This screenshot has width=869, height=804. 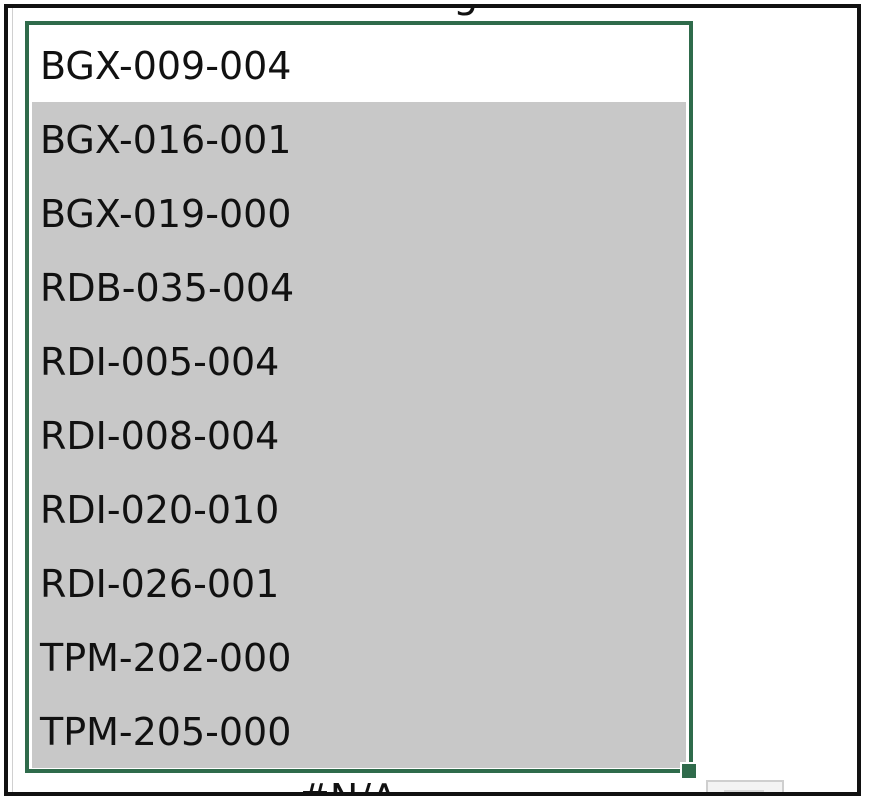 I want to click on gridline, so click(x=12, y=400).